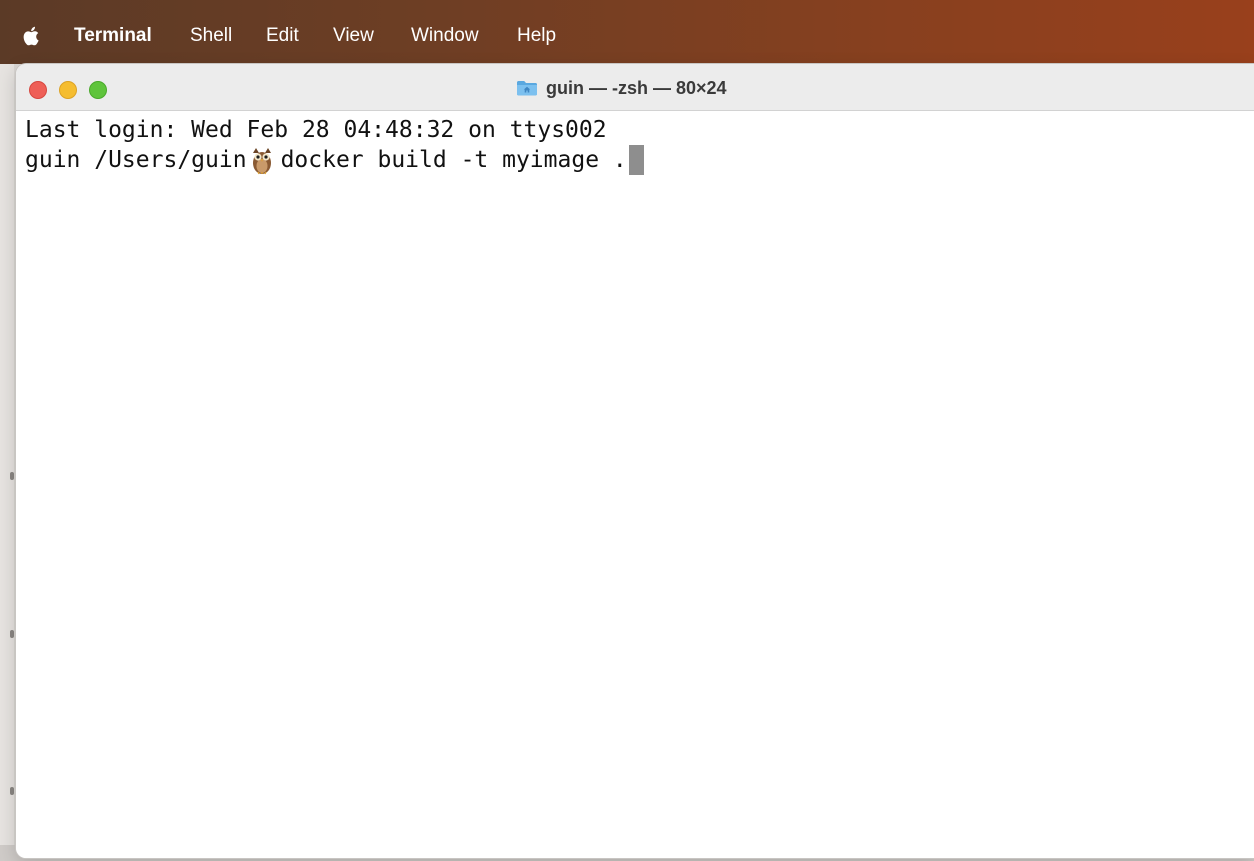 The height and width of the screenshot is (861, 1254). I want to click on minimize-button, so click(68, 90).